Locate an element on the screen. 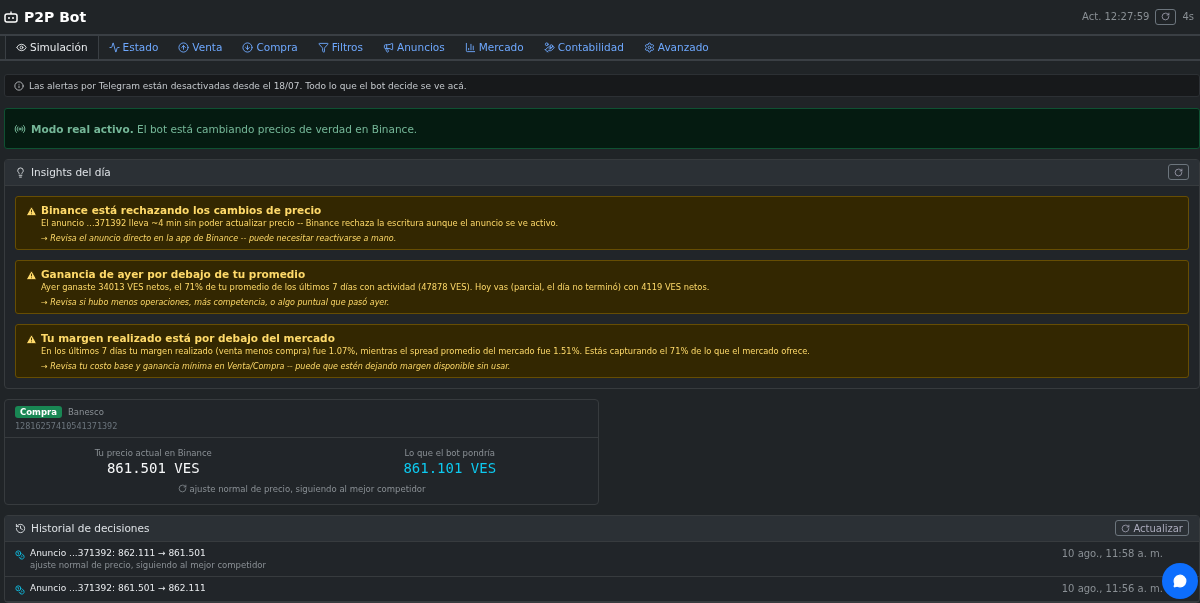 This screenshot has height=603, width=1200. refresh-button: Actualizar is located at coordinates (1152, 528).